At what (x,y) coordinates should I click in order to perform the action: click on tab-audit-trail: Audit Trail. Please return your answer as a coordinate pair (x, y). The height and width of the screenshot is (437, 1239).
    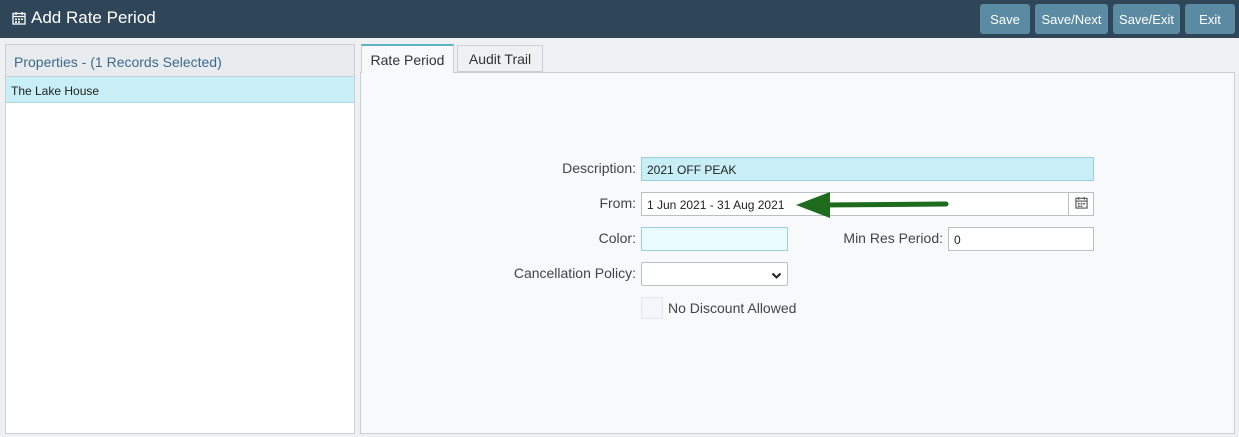
    Looking at the image, I should click on (500, 58).